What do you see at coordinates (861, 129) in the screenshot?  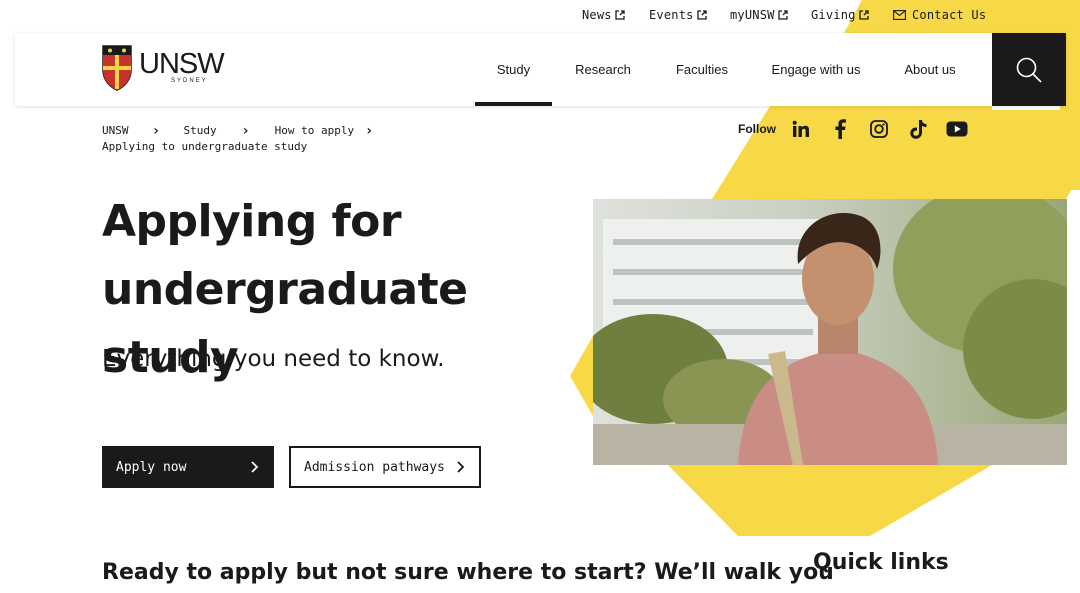 I see `follow-social: Follow` at bounding box center [861, 129].